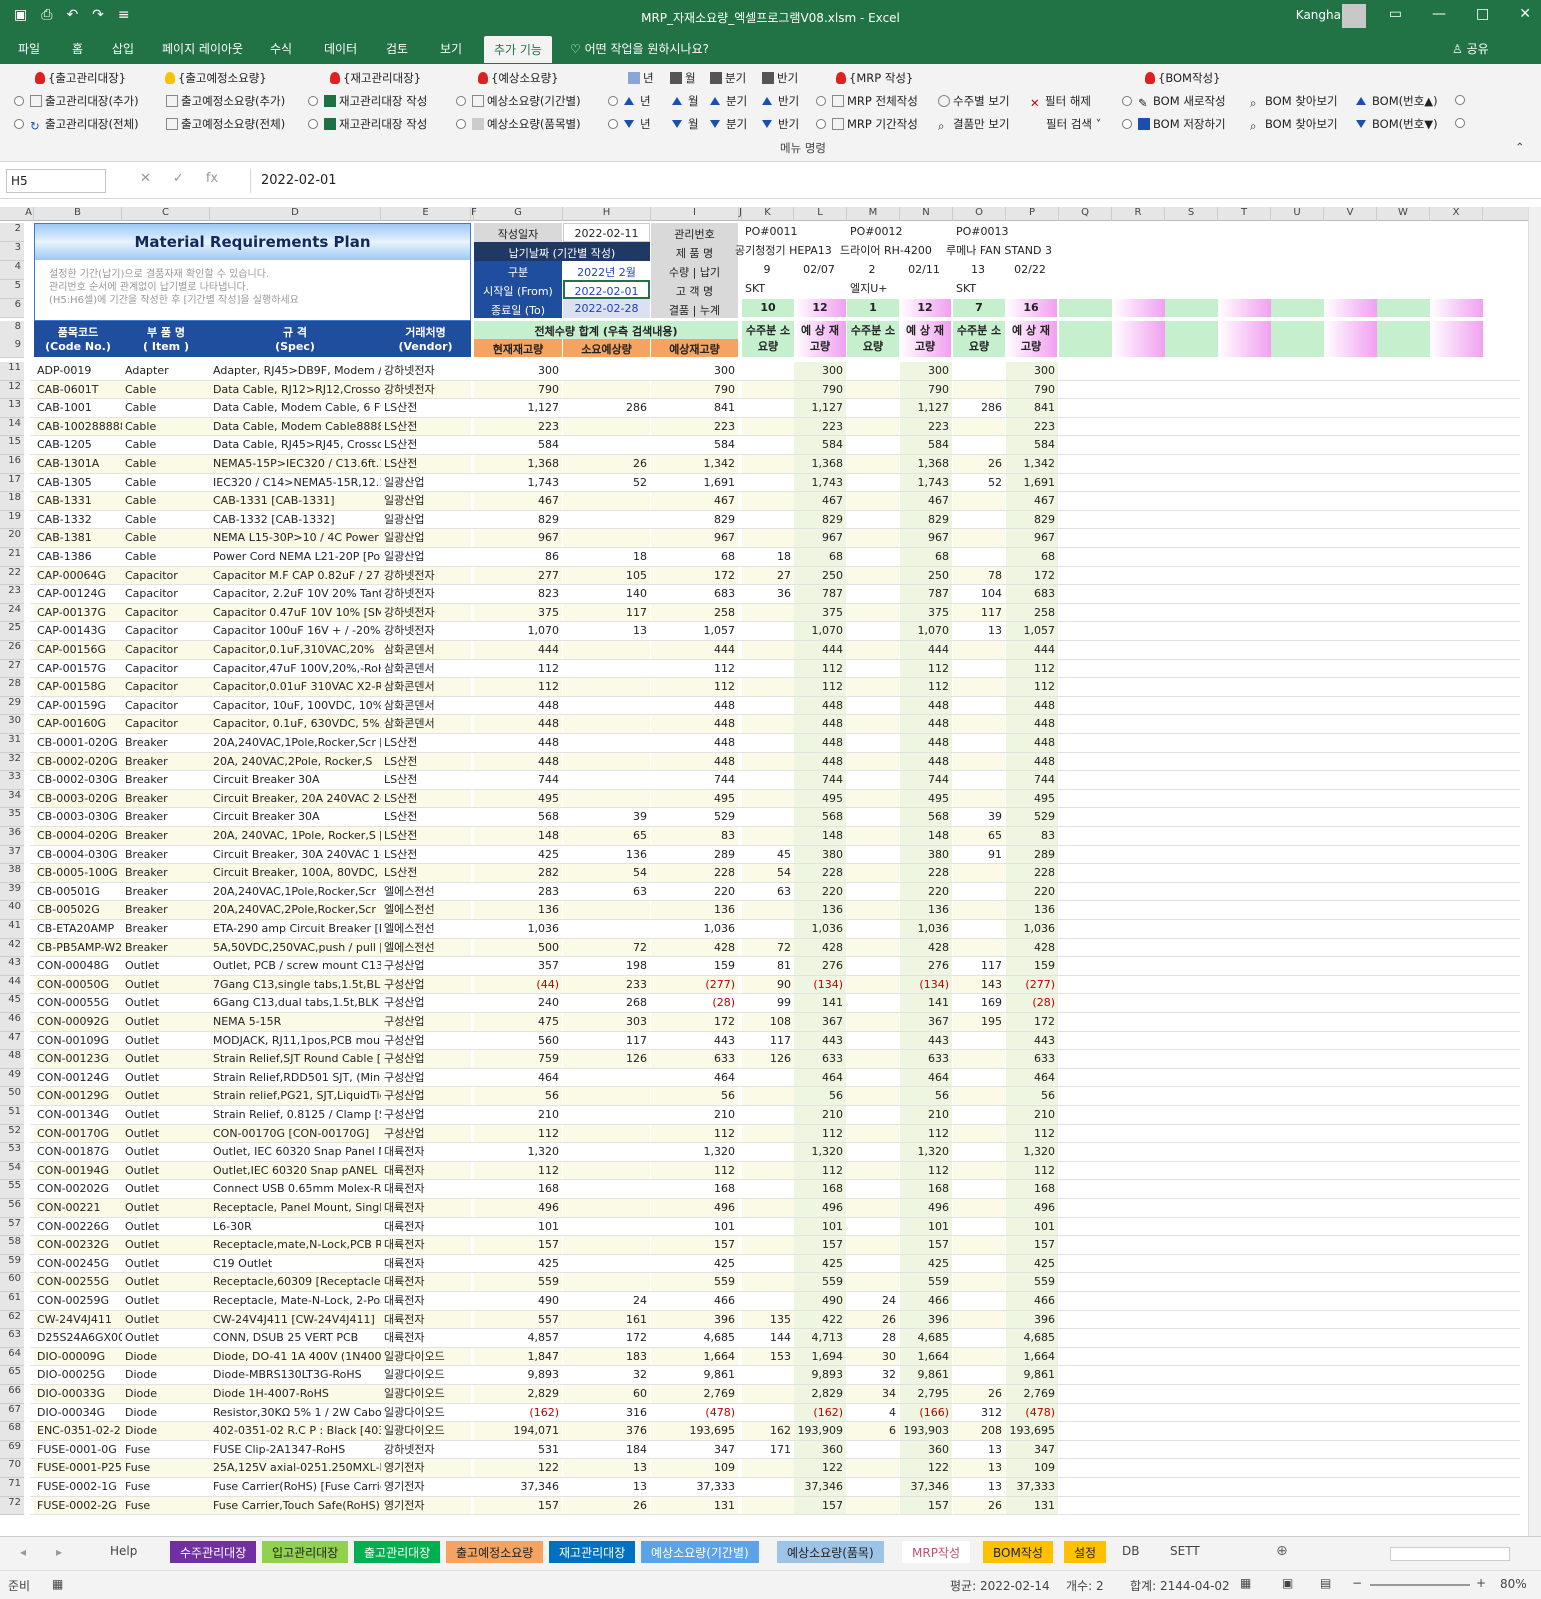 This screenshot has height=1599, width=1541. What do you see at coordinates (694, 817) in the screenshot?
I see `value-cell: 529` at bounding box center [694, 817].